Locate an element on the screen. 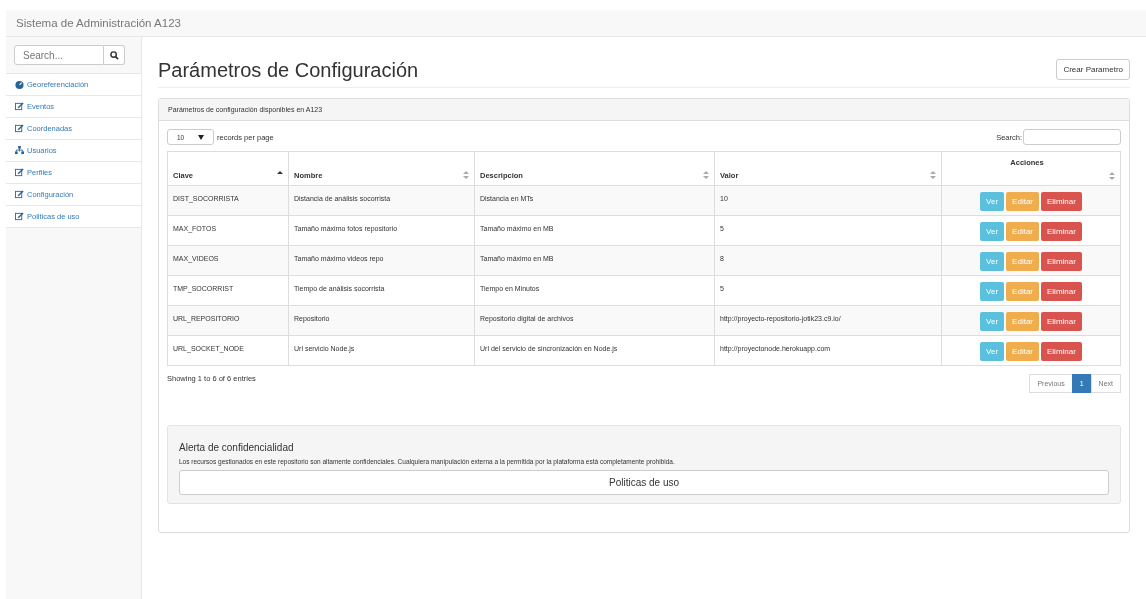  create-button: Crear Parametro is located at coordinates (1093, 69).